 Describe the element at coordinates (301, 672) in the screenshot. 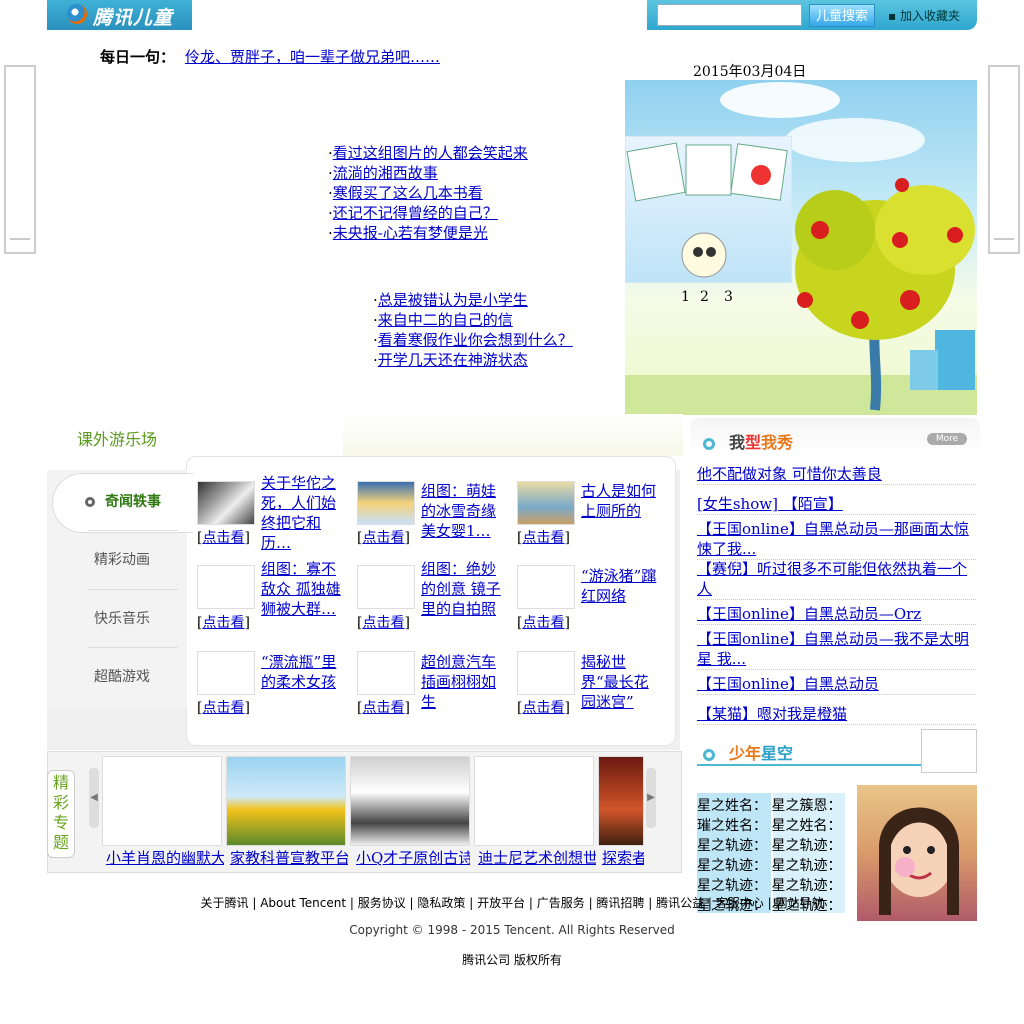

I see `item-title-link: “漂流瓶”里的柔术女孩` at that location.